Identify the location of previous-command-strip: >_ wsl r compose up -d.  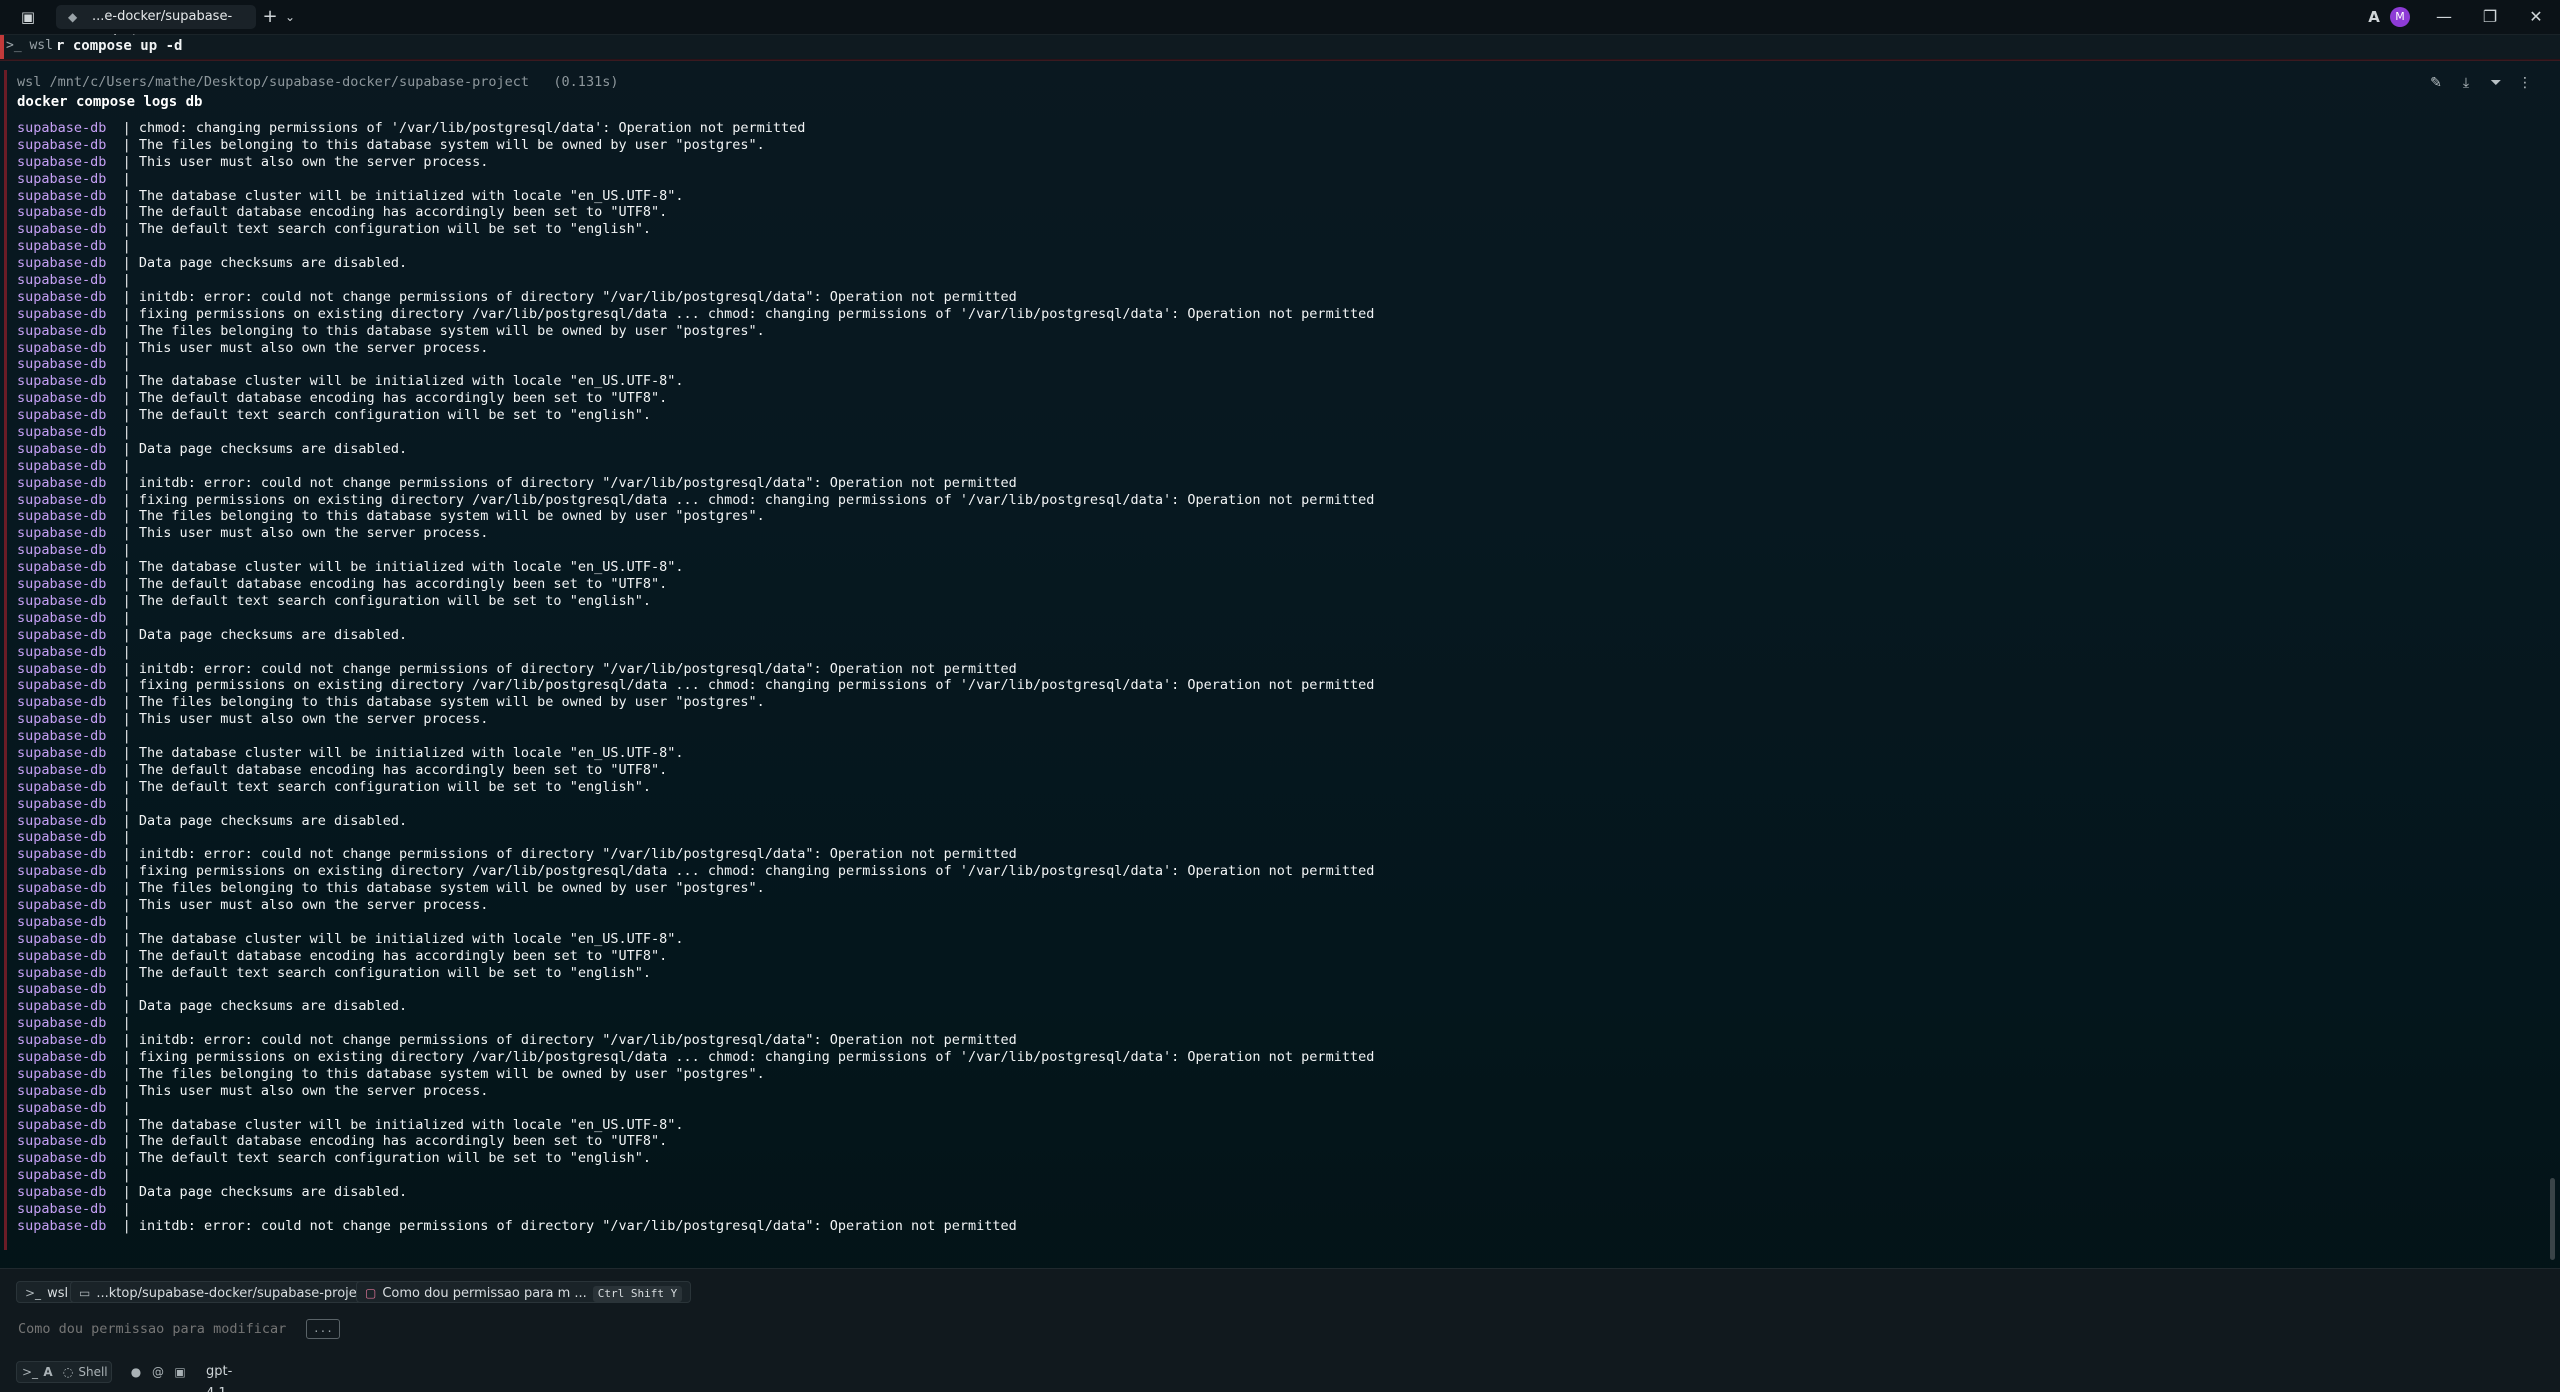
(1280, 47).